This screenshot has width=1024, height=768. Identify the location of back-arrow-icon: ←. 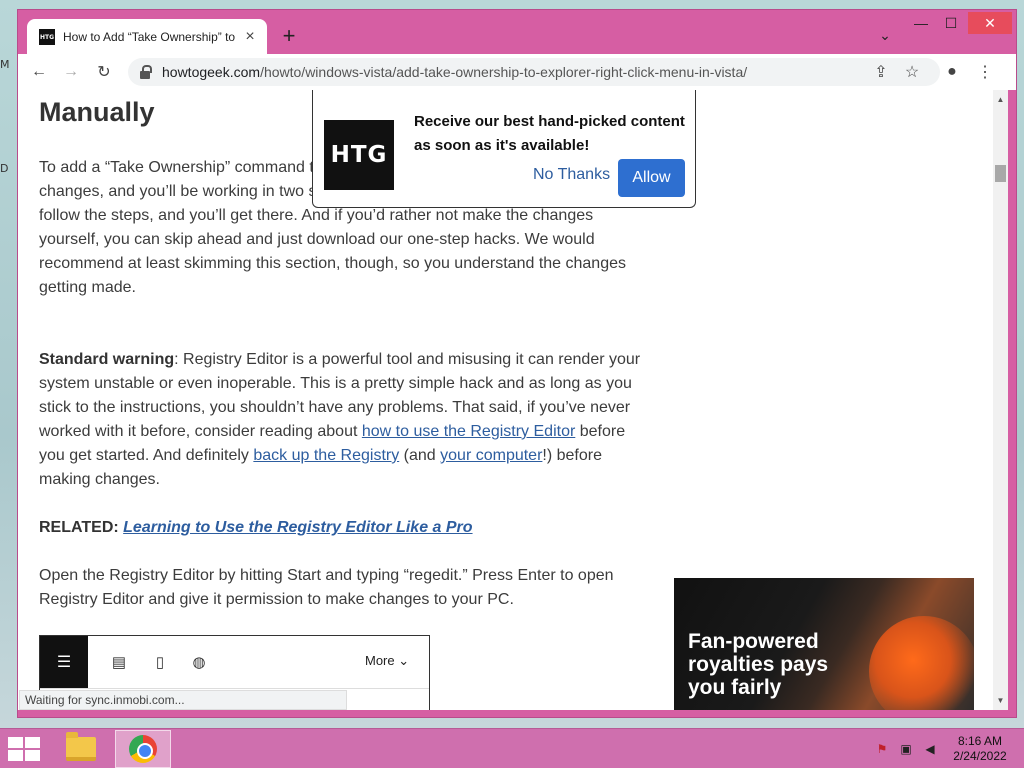
(39, 72).